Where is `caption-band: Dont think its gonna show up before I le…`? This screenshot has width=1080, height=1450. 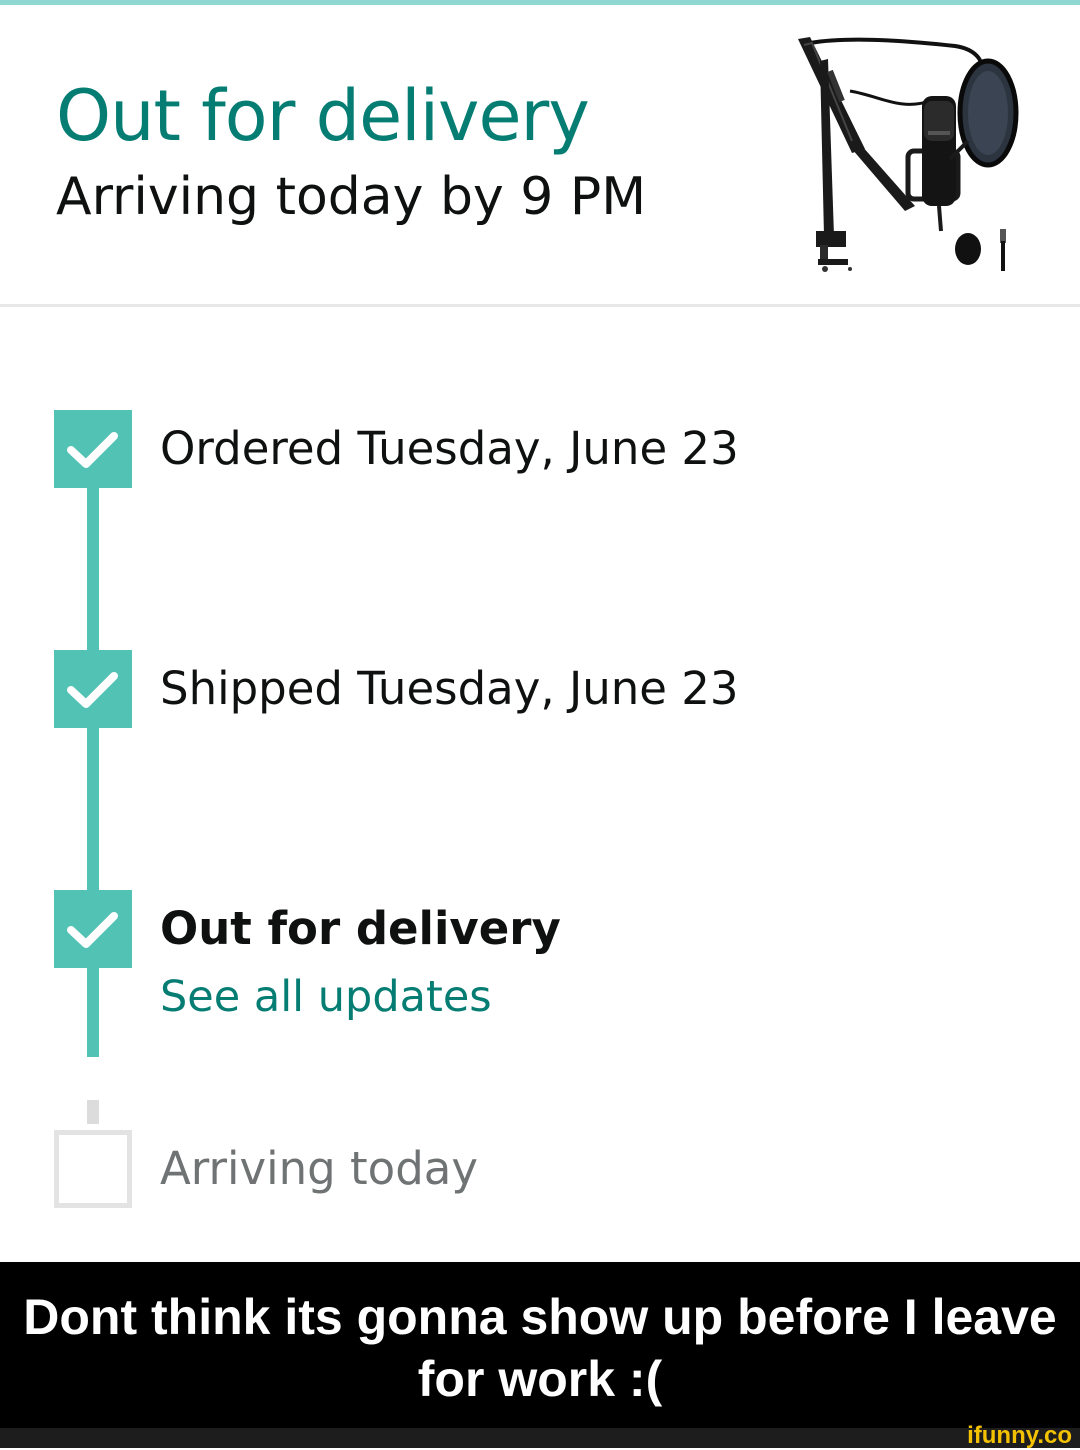 caption-band: Dont think its gonna show up before I le… is located at coordinates (540, 1345).